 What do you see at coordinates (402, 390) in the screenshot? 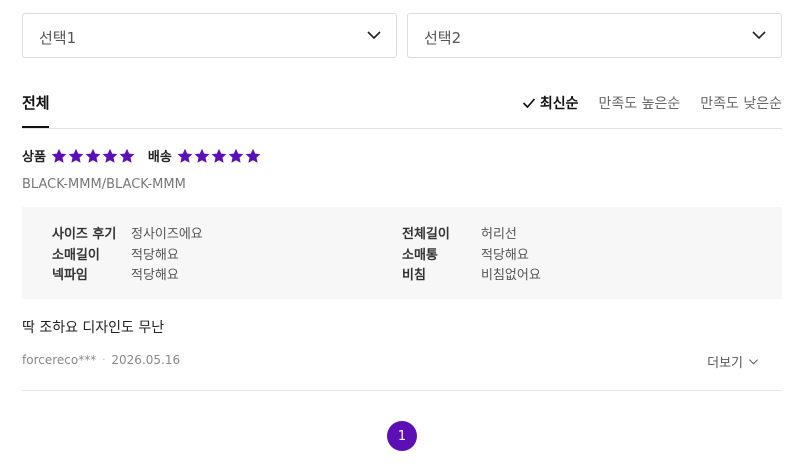
I see `review-divider` at bounding box center [402, 390].